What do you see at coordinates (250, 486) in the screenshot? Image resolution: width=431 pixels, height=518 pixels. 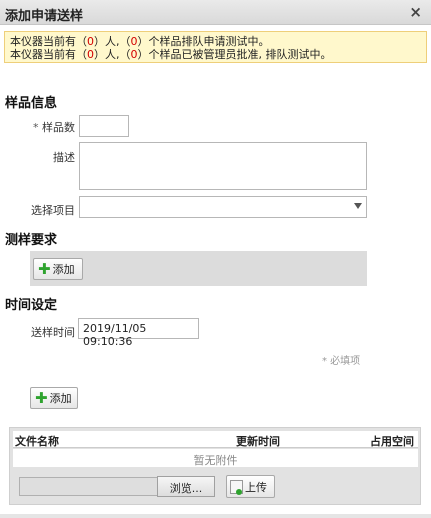 I see `upload-button: 上传` at bounding box center [250, 486].